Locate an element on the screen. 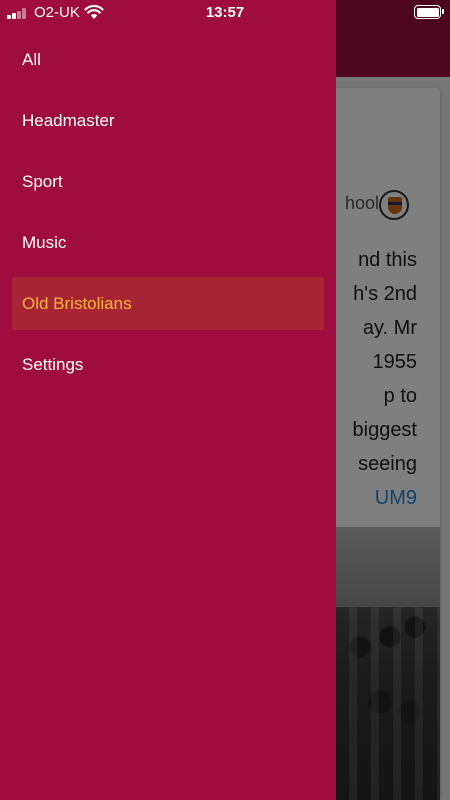 The height and width of the screenshot is (800, 450). battery-icon is located at coordinates (429, 12).